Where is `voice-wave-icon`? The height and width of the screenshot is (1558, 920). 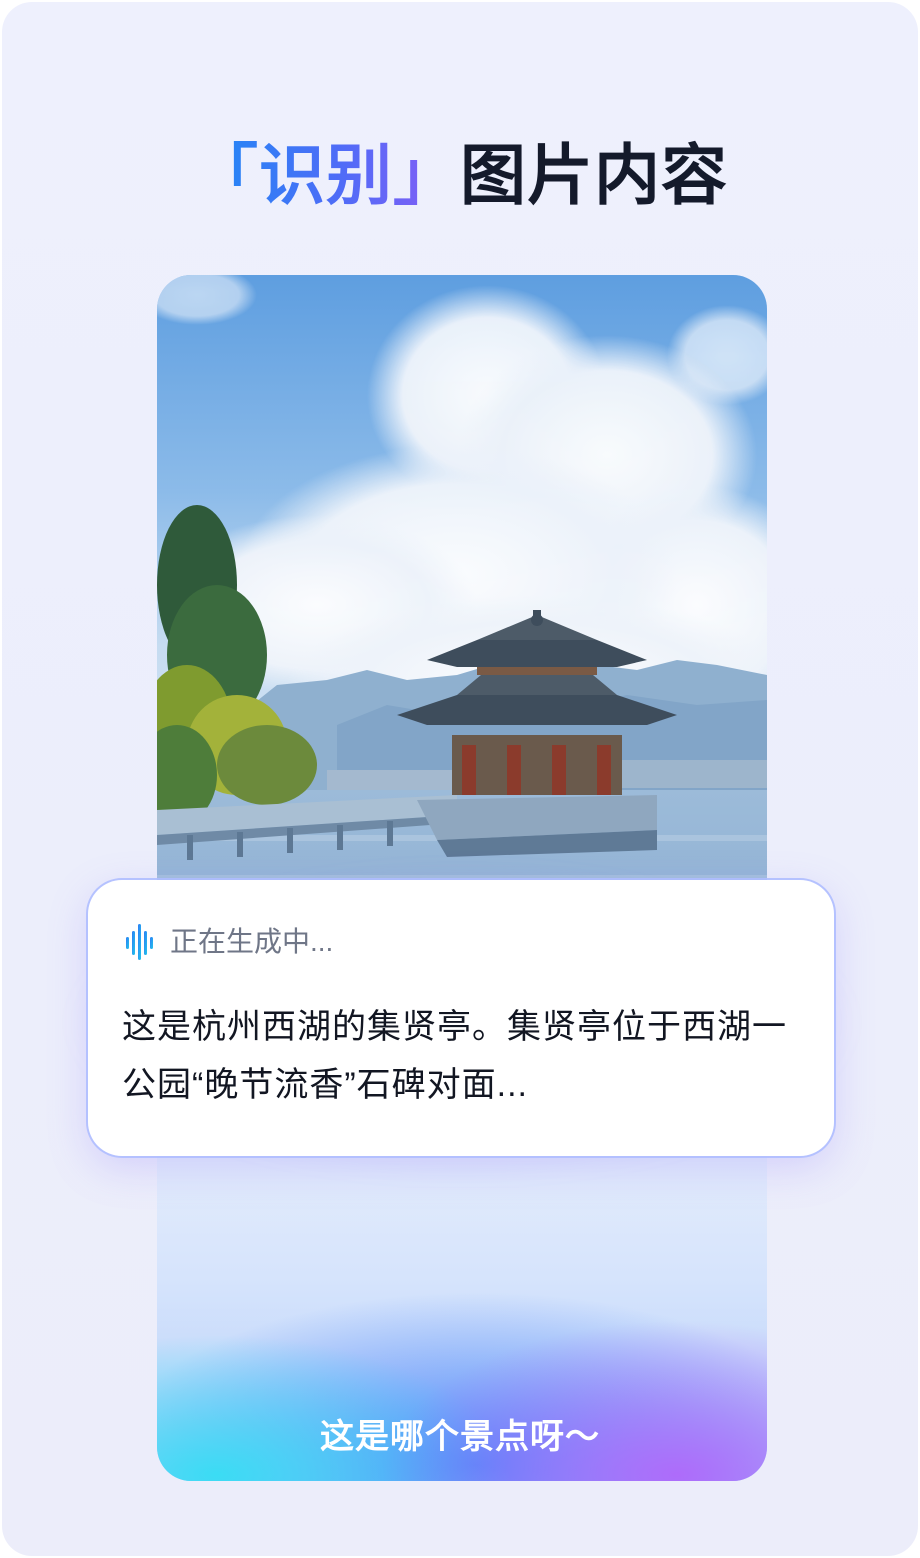
voice-wave-icon is located at coordinates (139, 942).